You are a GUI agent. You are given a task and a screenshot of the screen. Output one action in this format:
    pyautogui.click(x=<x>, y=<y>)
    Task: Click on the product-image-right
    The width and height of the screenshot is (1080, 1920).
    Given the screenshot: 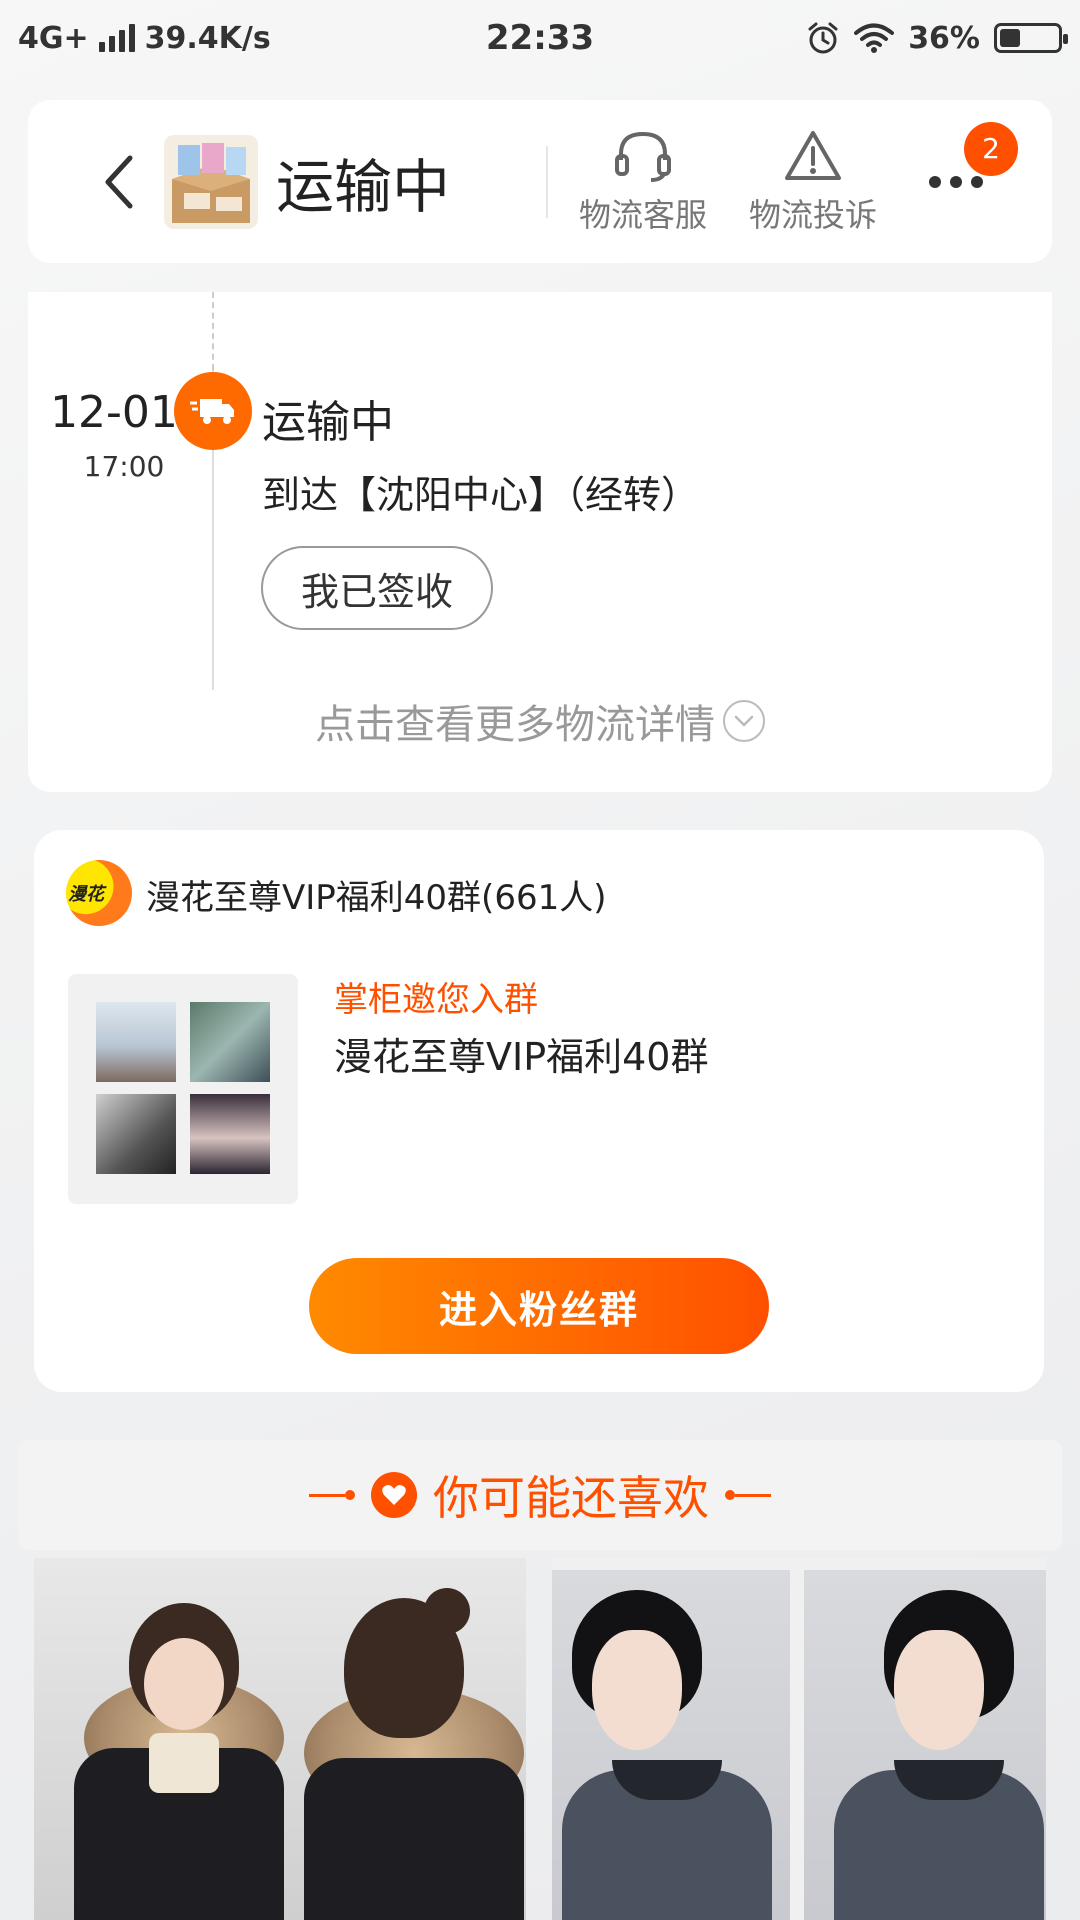 What is the action you would take?
    pyautogui.click(x=925, y=1745)
    